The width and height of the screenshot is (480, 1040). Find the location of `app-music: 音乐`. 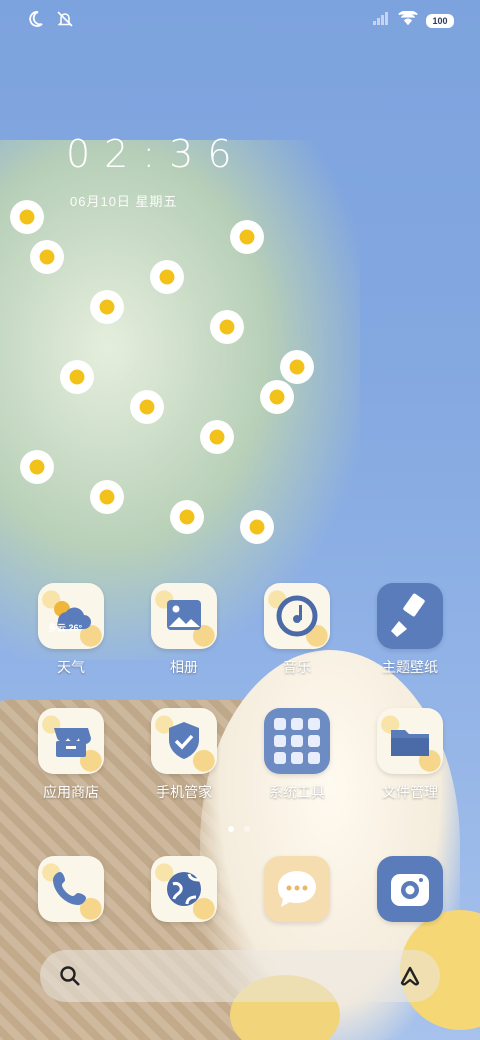

app-music: 音乐 is located at coordinates (297, 630).